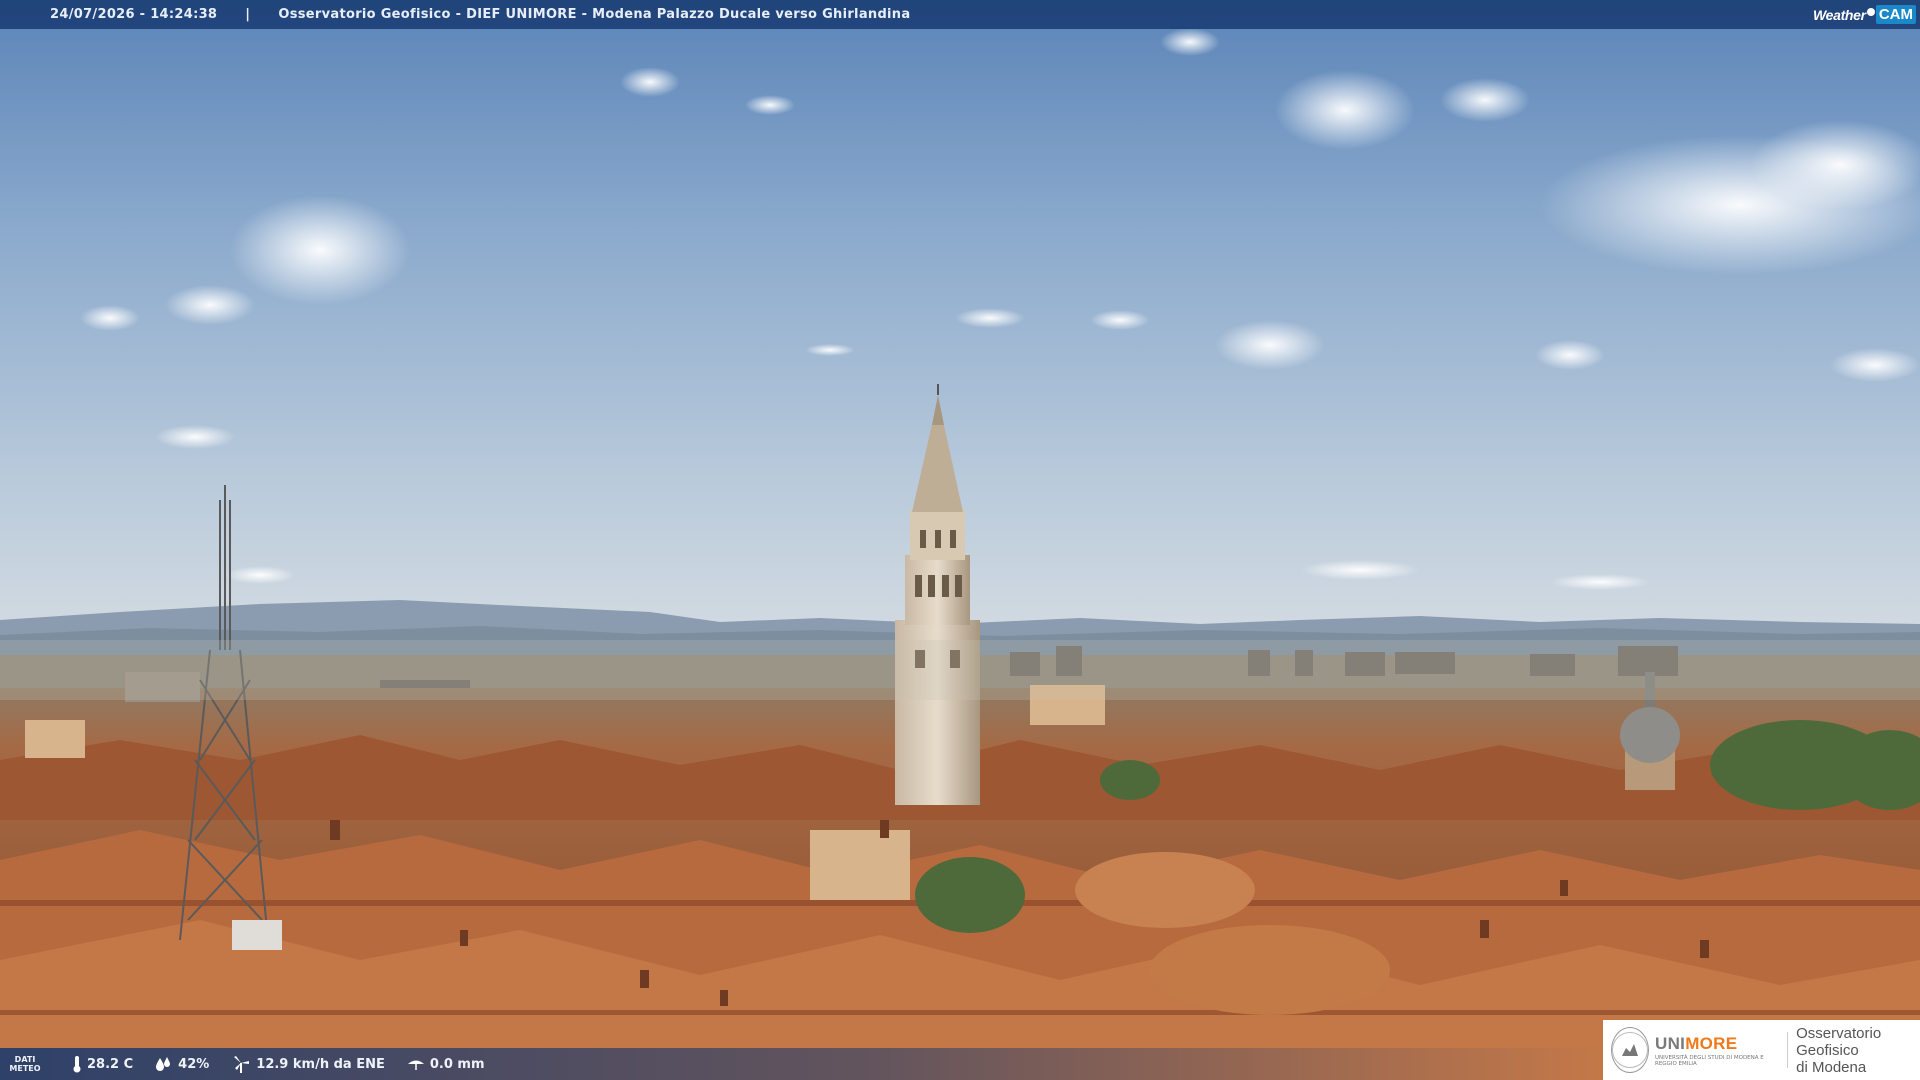 This screenshot has width=1920, height=1080. I want to click on observatory-name: Osservatorio Geofisico di Modena, so click(1858, 1050).